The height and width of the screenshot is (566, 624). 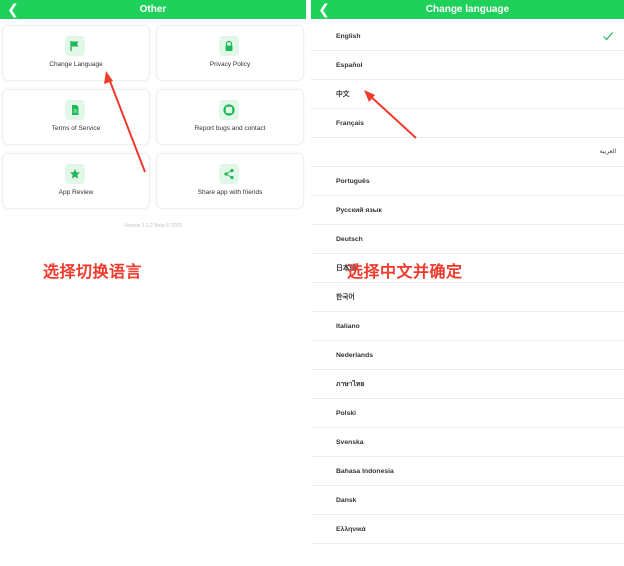 I want to click on language-label: Deutsch, so click(x=349, y=239).